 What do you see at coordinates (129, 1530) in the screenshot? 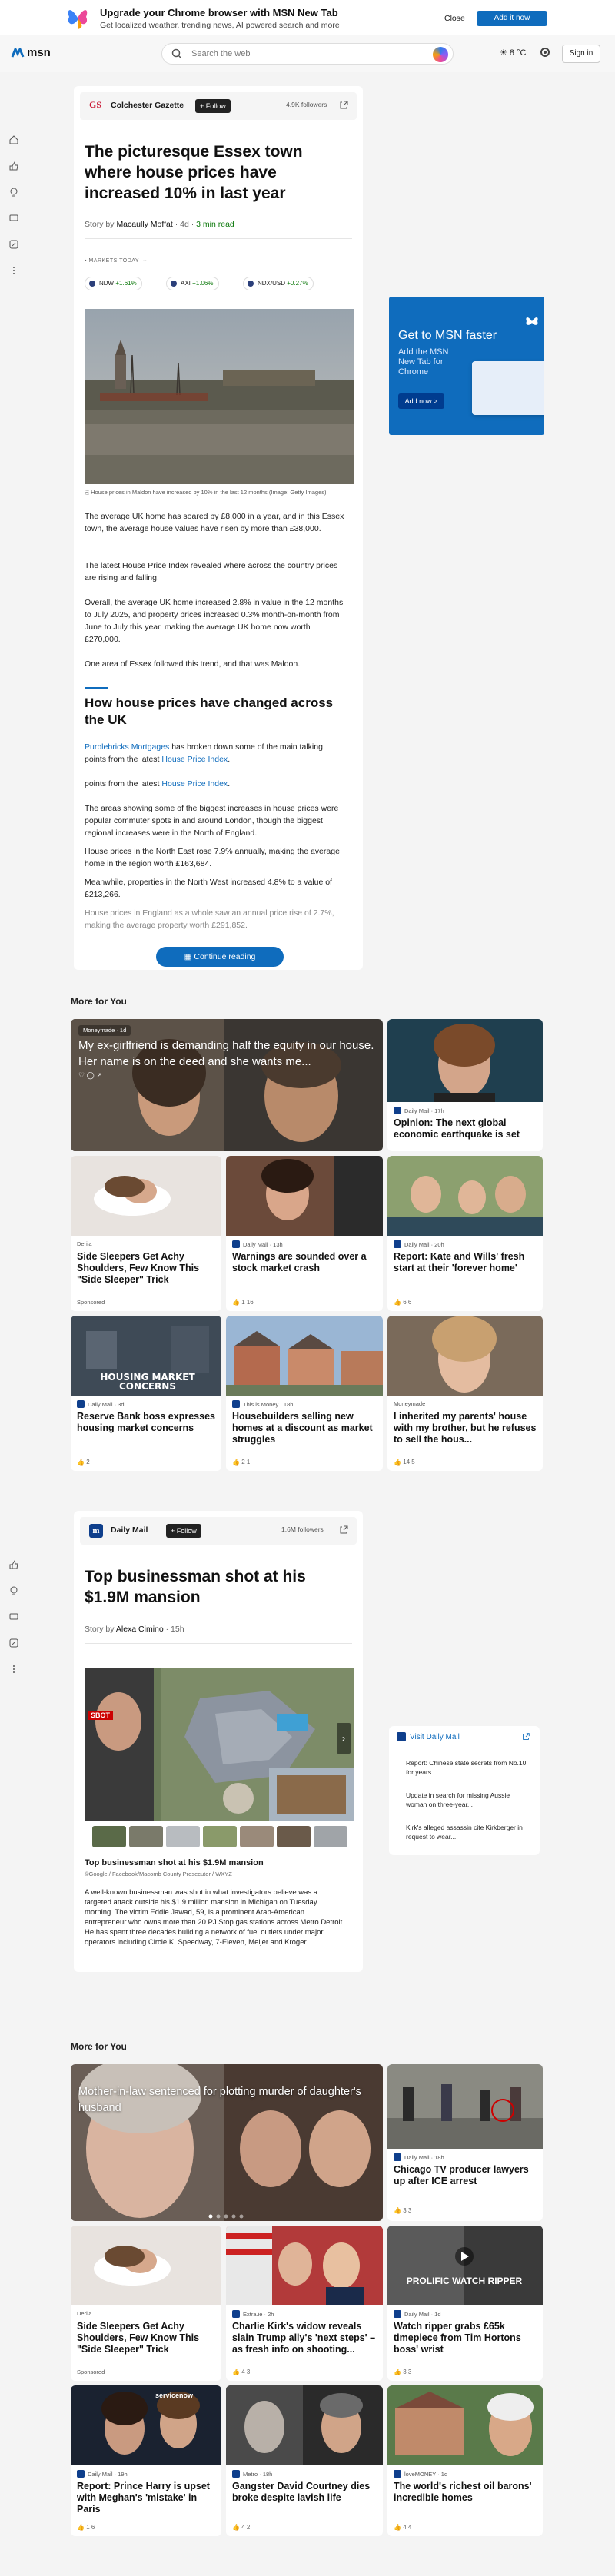
I see `publisher-name: Daily Mail` at bounding box center [129, 1530].